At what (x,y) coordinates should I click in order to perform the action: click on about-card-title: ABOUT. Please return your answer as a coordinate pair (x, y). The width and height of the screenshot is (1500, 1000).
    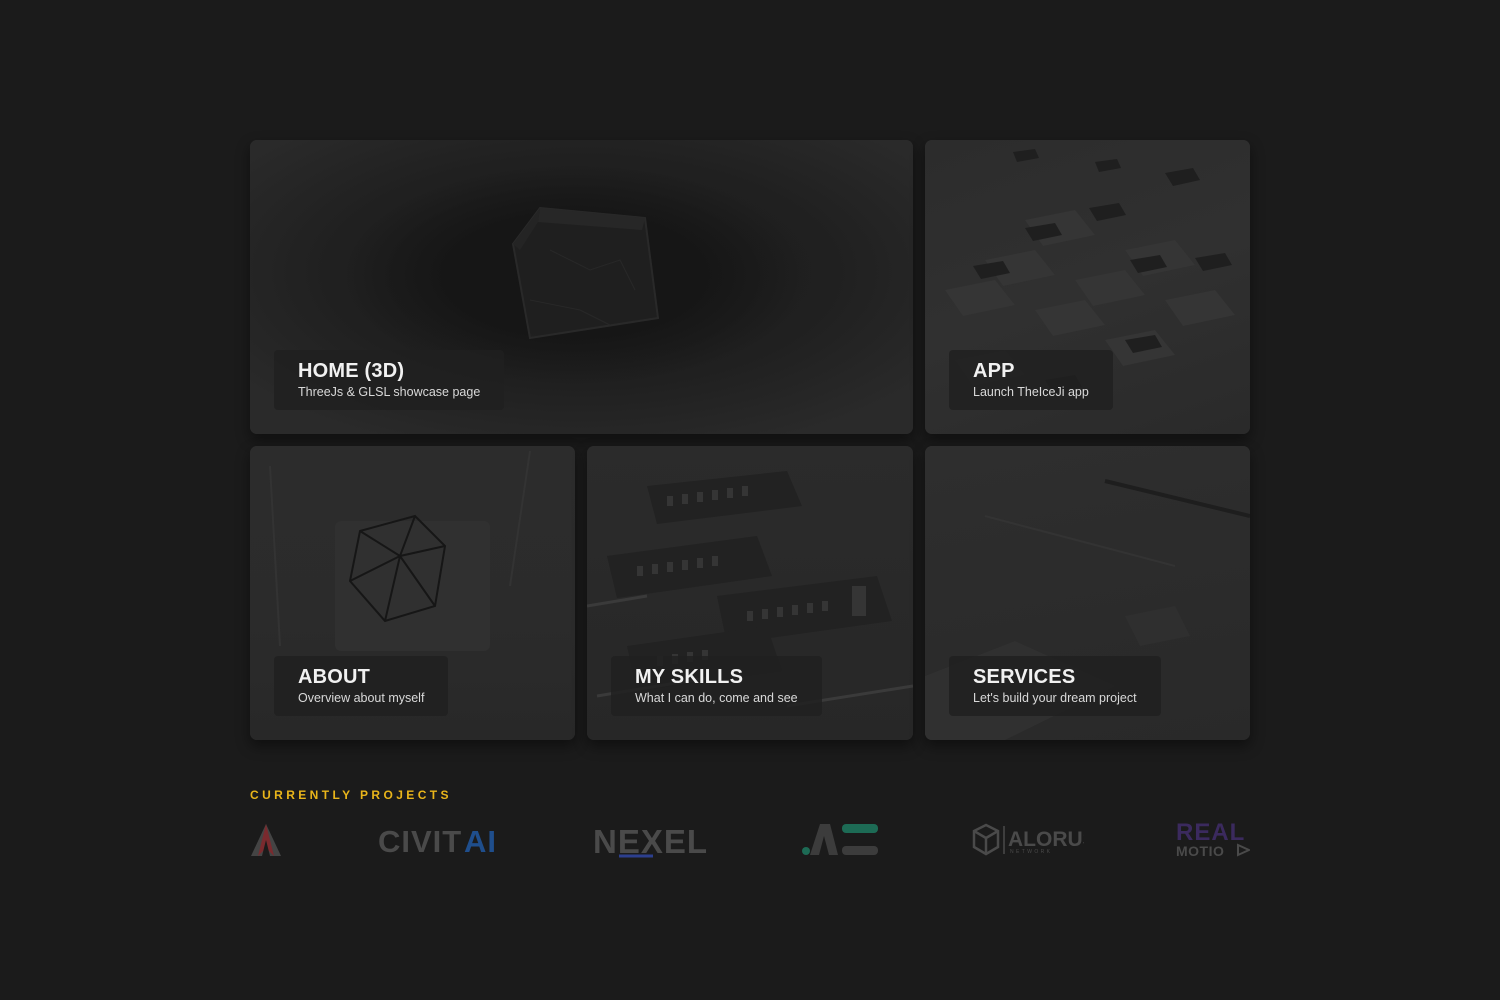
    Looking at the image, I should click on (334, 676).